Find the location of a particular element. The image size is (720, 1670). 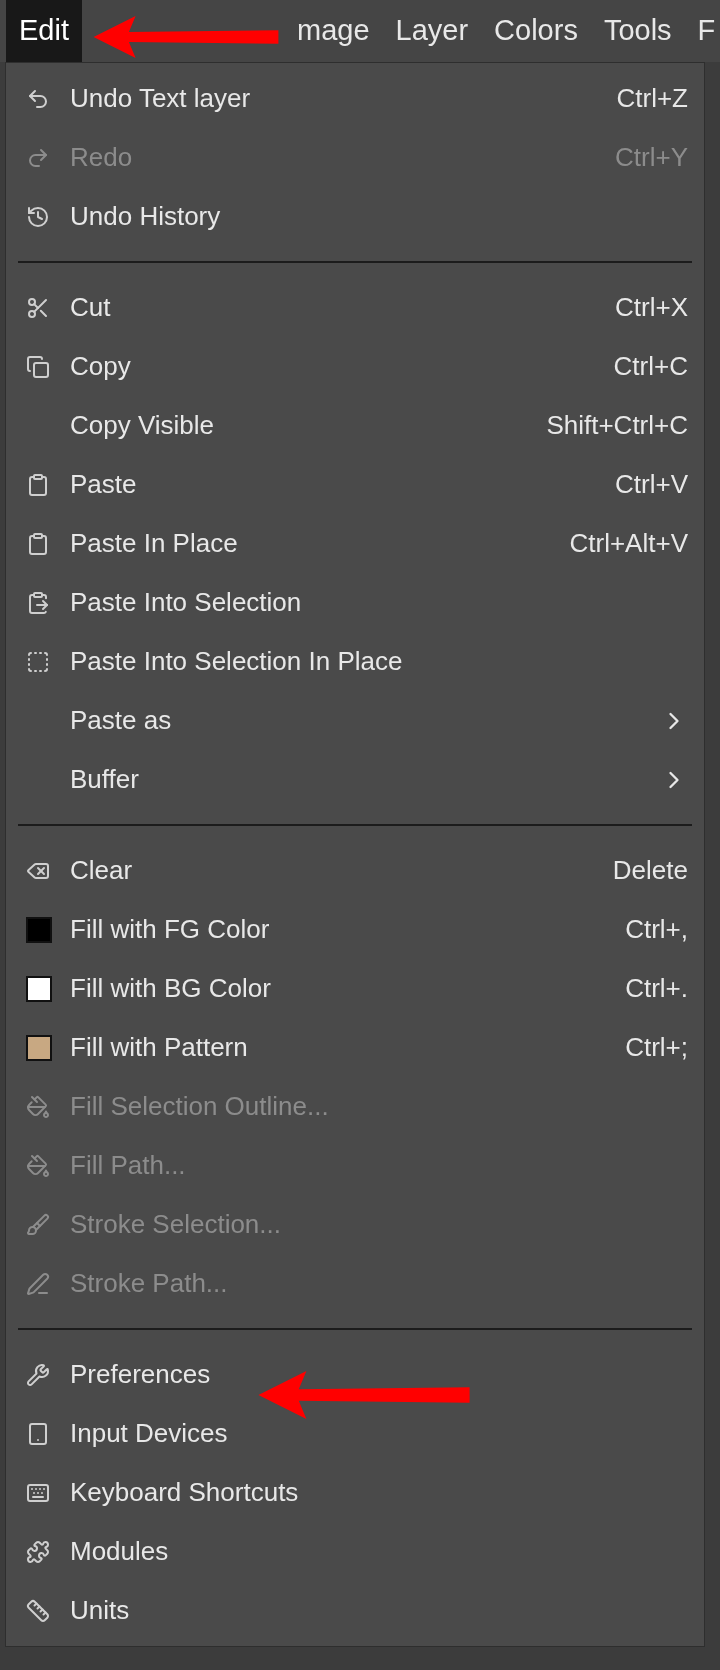

ruler-icon is located at coordinates (38, 1610).